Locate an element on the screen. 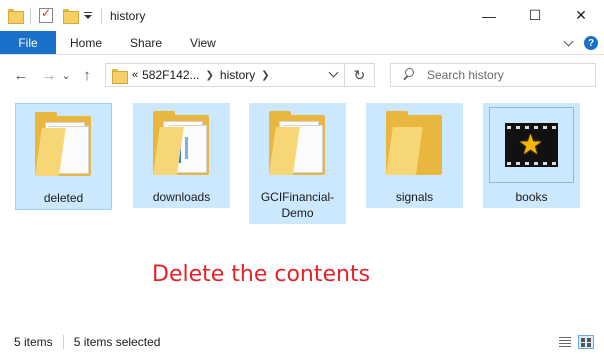 The height and width of the screenshot is (354, 604). selected-count: 5 items selected is located at coordinates (117, 342).